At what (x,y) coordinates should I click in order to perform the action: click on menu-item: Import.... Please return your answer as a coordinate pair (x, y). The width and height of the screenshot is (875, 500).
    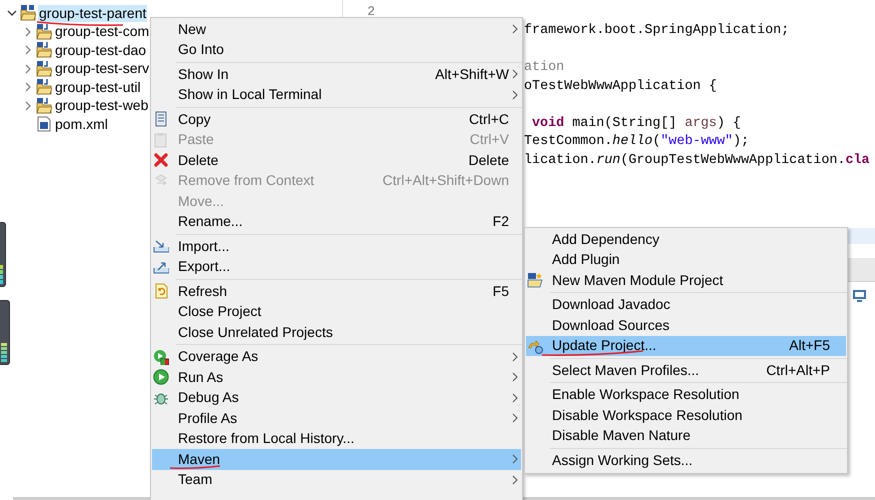
    Looking at the image, I should click on (336, 246).